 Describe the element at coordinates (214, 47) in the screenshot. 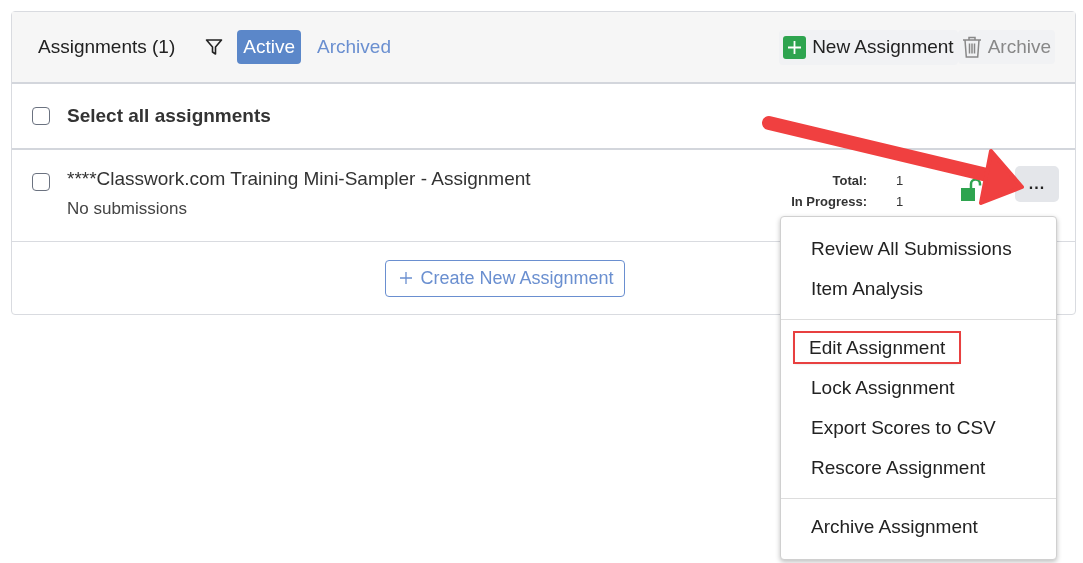

I see `filter-icon` at that location.